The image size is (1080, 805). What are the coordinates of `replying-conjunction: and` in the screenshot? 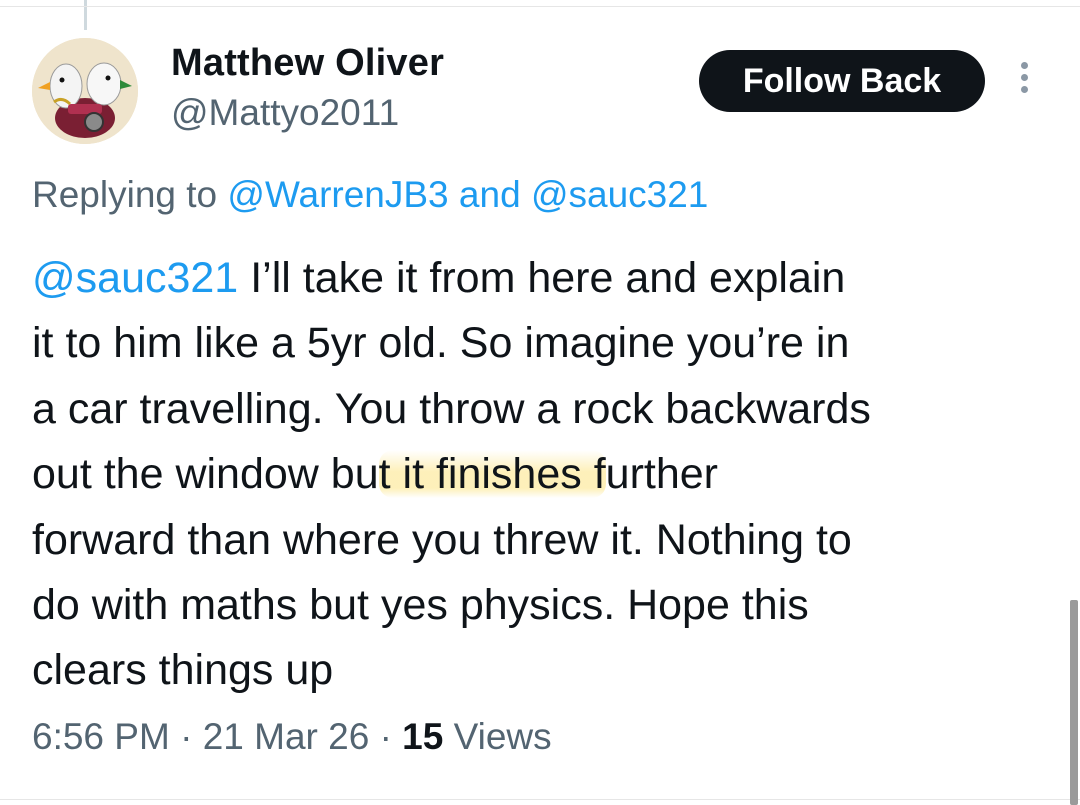 It's located at (489, 194).